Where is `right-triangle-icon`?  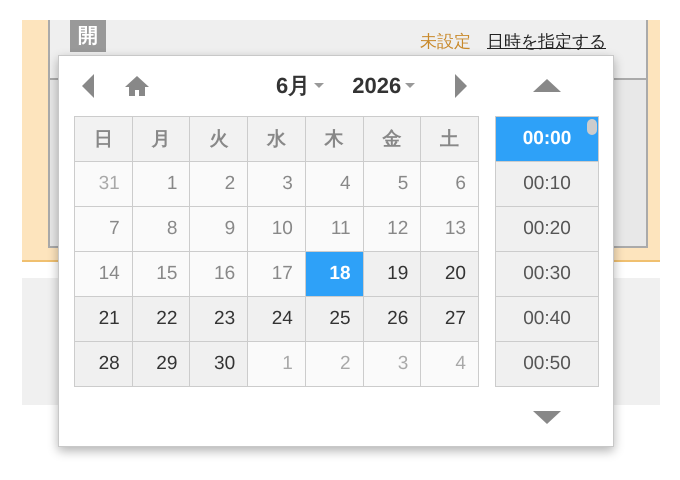
right-triangle-icon is located at coordinates (460, 86).